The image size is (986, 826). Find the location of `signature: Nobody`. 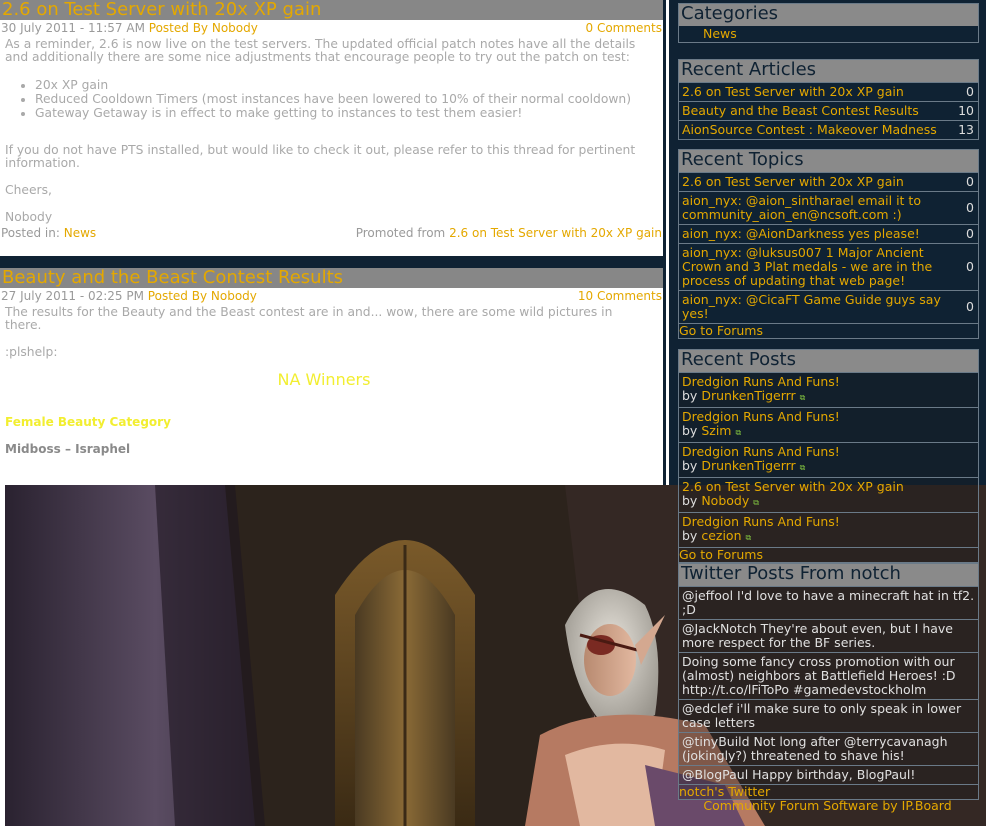

signature: Nobody is located at coordinates (29, 217).